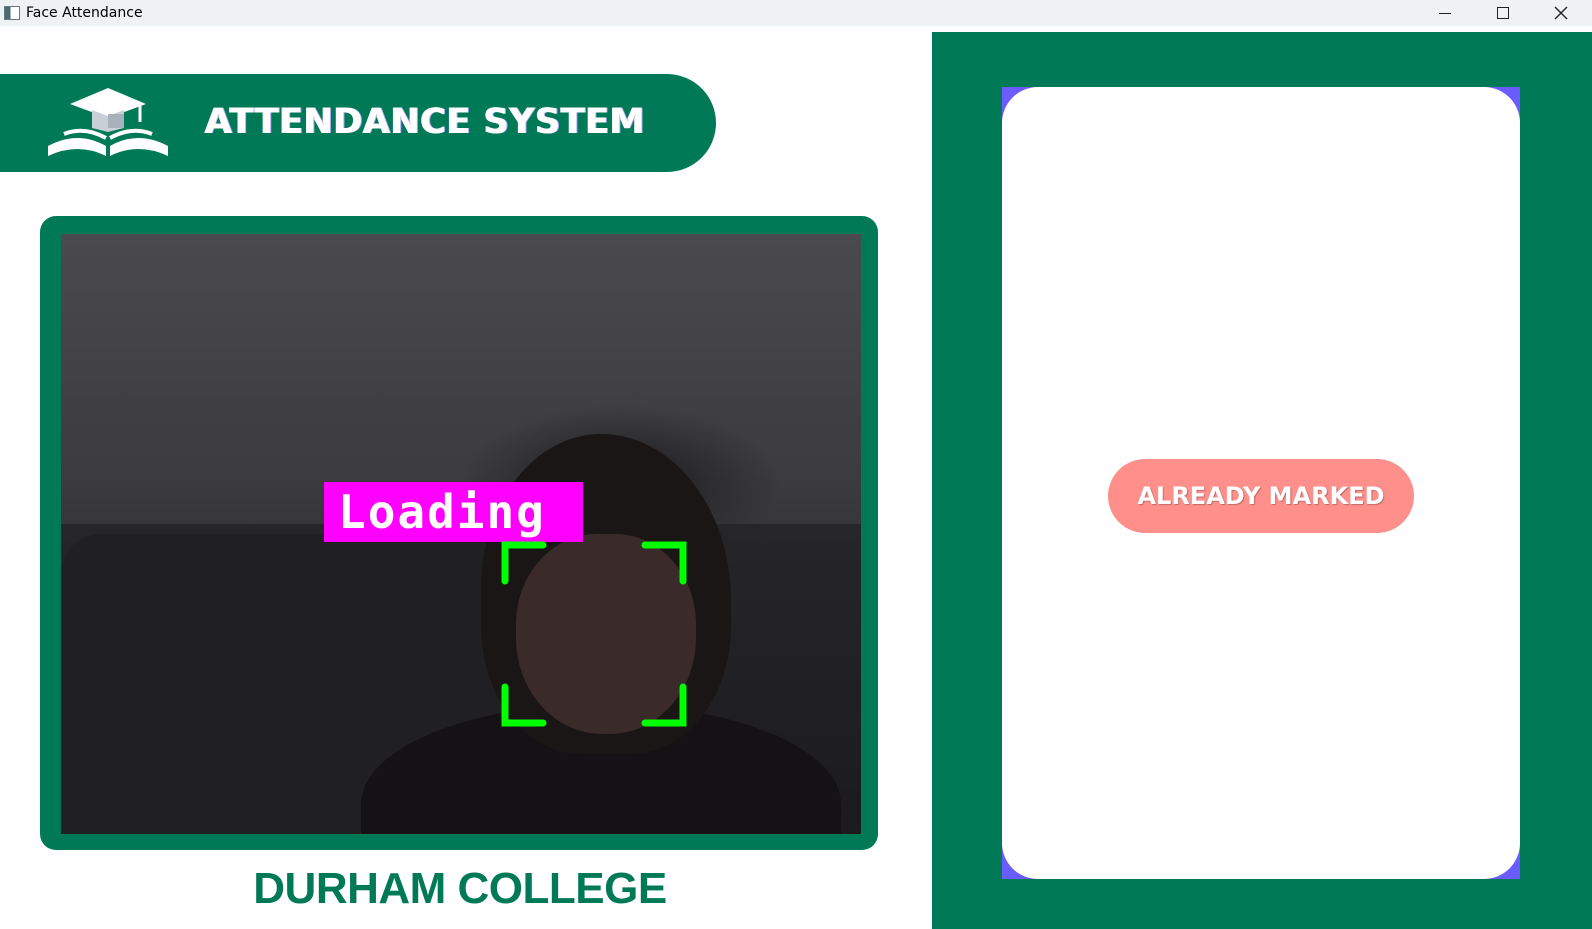 This screenshot has height=929, width=1592. I want to click on maximize-icon, so click(1503, 13).